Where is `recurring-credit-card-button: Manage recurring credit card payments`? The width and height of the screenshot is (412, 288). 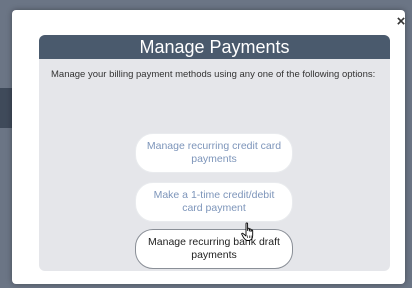
recurring-credit-card-button: Manage recurring credit card payments is located at coordinates (214, 153).